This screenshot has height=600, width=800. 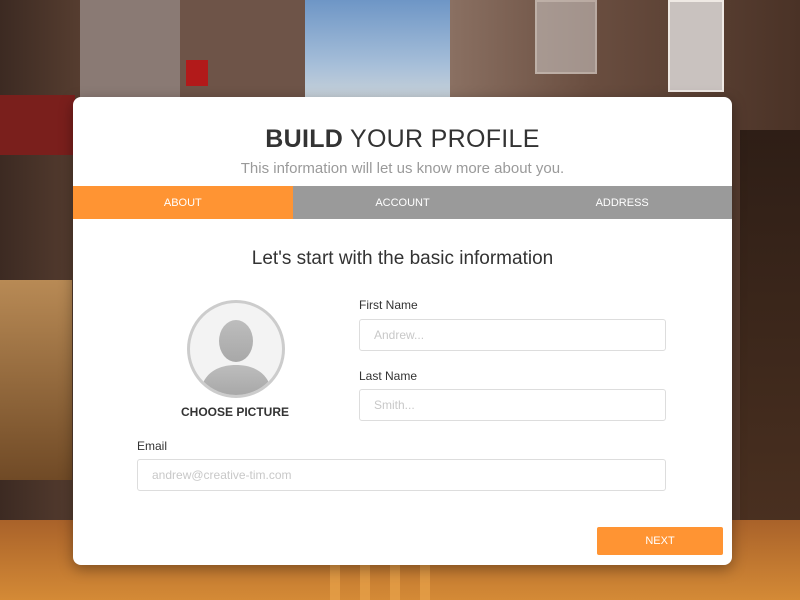 I want to click on wizard-title: BUILD YOUR PROFILE, so click(x=402, y=139).